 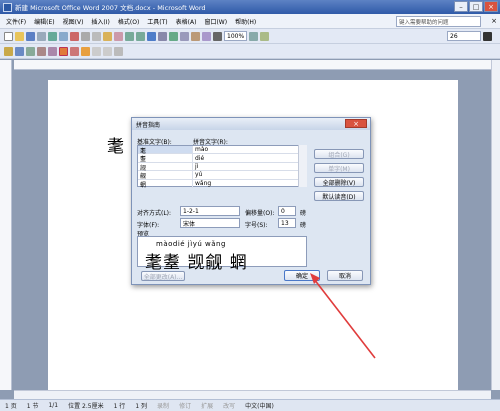 I want to click on grid-row: 耄 mào, so click(x=222, y=150).